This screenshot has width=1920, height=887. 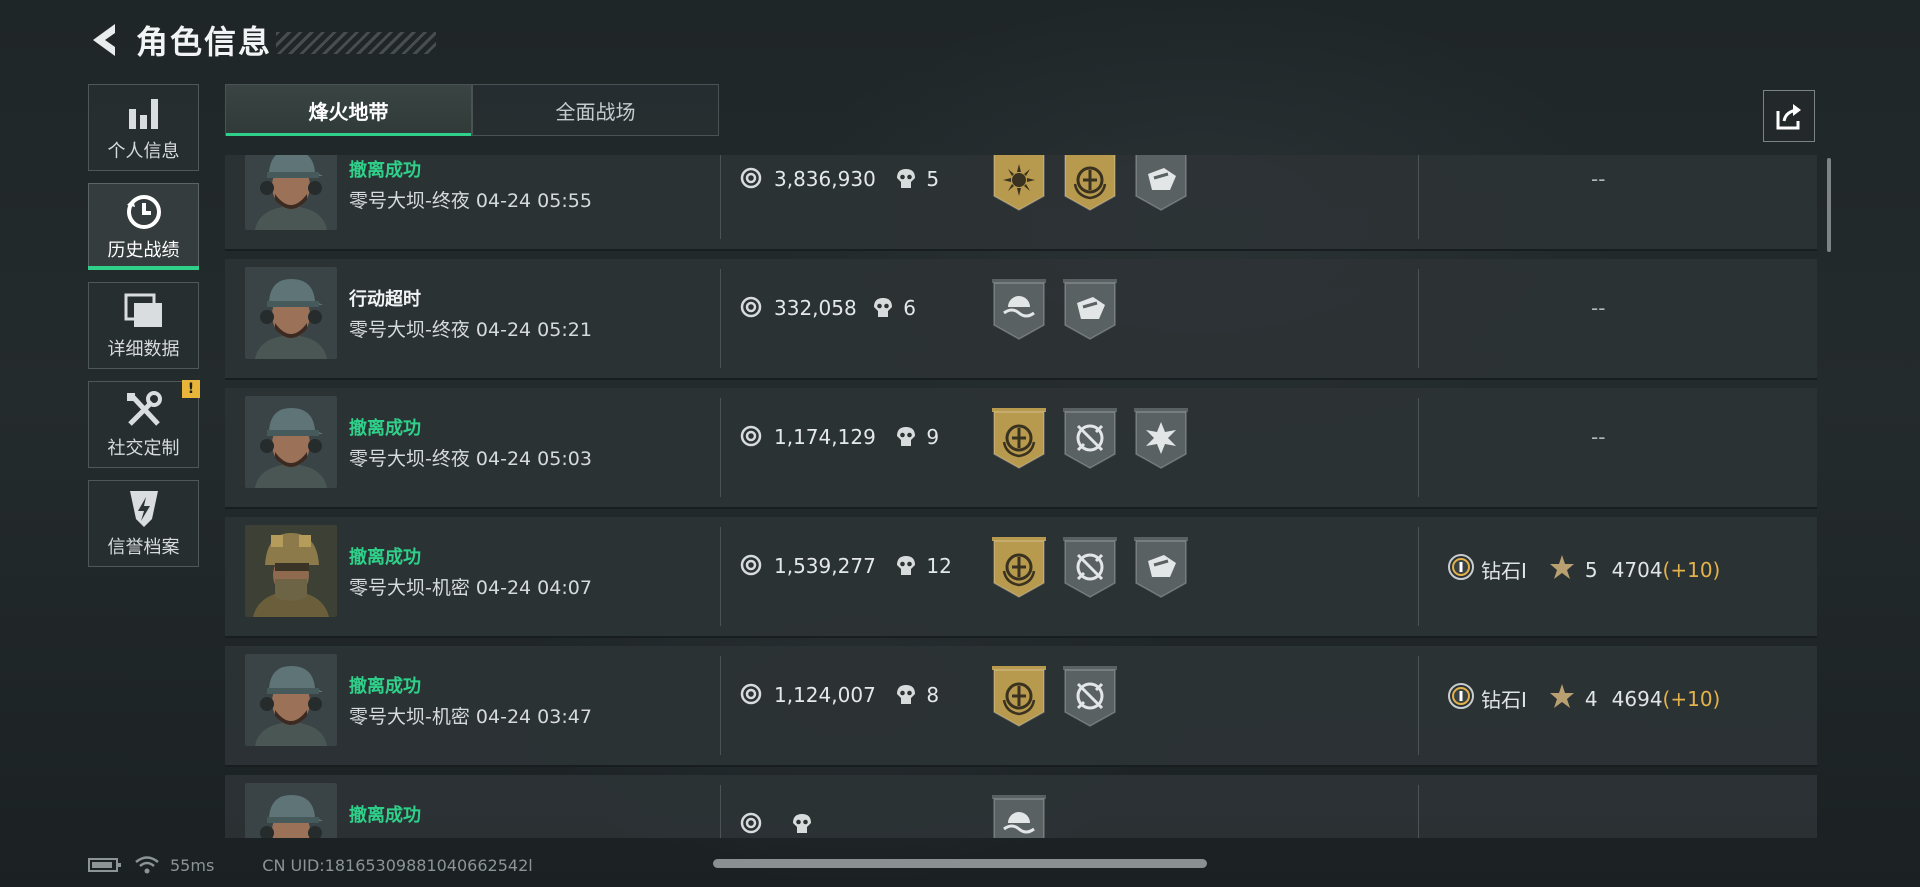 What do you see at coordinates (1637, 698) in the screenshot?
I see `rank-points: 4694` at bounding box center [1637, 698].